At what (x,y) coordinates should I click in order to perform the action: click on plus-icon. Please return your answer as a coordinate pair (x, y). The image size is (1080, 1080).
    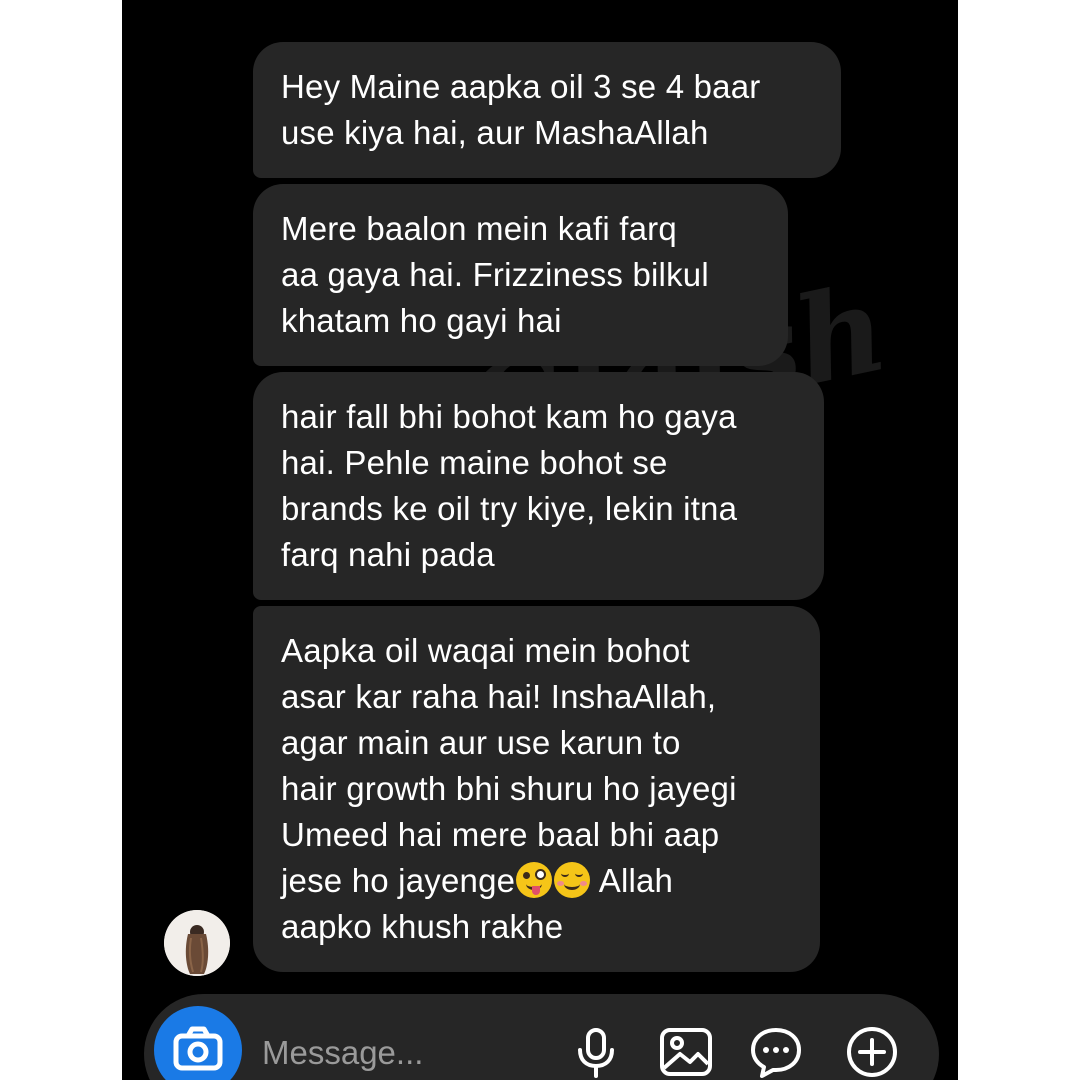
    Looking at the image, I should click on (872, 1052).